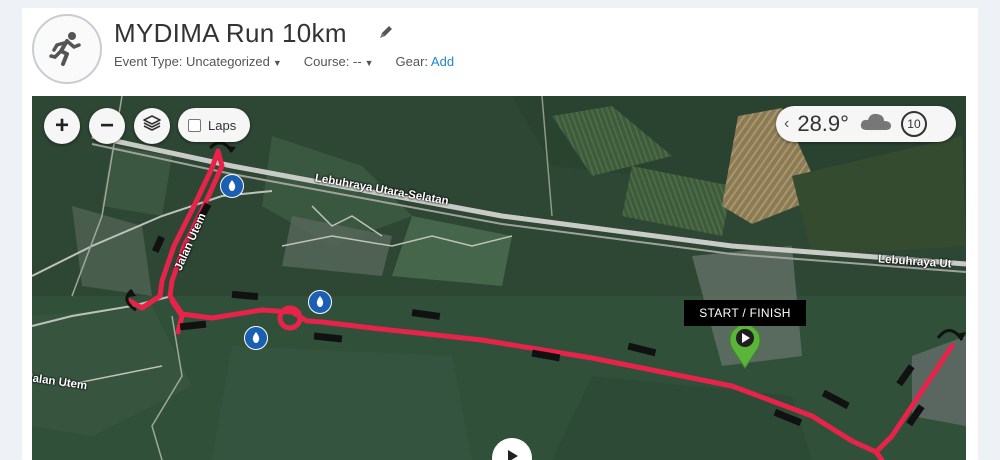 The height and width of the screenshot is (460, 1000). What do you see at coordinates (222, 125) in the screenshot?
I see `laps-label: Laps` at bounding box center [222, 125].